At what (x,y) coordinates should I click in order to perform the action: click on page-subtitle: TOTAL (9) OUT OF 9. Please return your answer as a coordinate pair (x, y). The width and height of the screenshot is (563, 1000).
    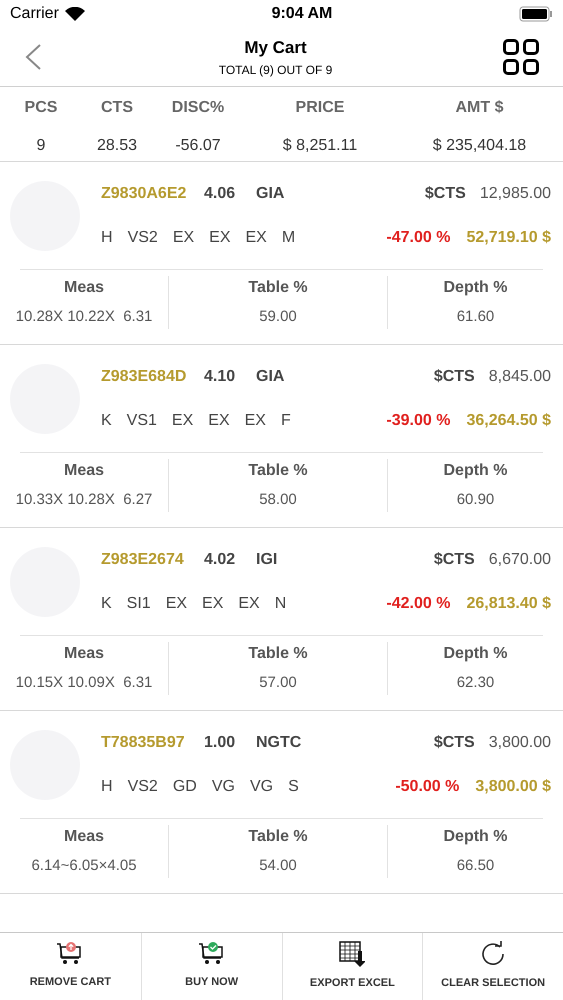
    Looking at the image, I should click on (275, 70).